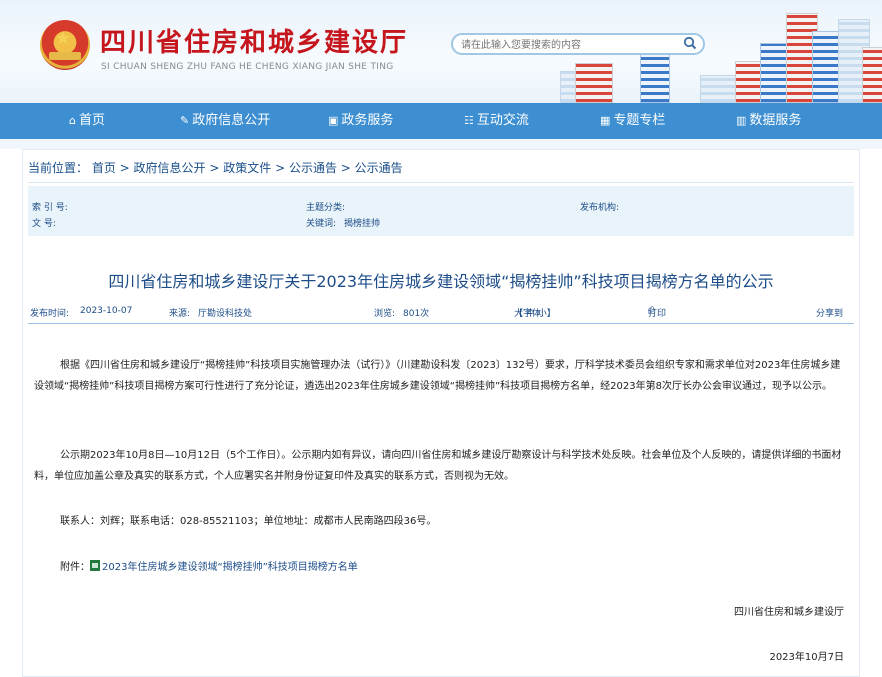 Image resolution: width=882 pixels, height=677 pixels. Describe the element at coordinates (362, 224) in the screenshot. I see `meta-keywords-value: 揭榜挂帅` at that location.